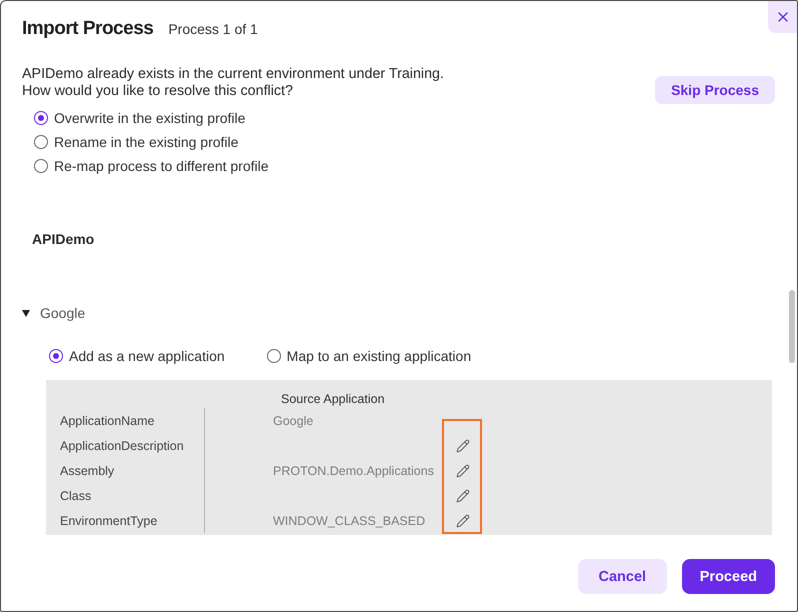 This screenshot has width=798, height=612. I want to click on process-name: APIDemo, so click(63, 239).